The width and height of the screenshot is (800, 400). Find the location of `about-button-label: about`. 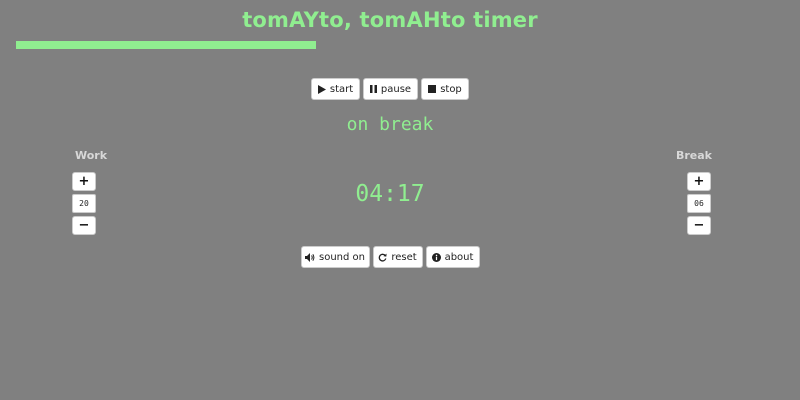

about-button-label: about is located at coordinates (459, 257).